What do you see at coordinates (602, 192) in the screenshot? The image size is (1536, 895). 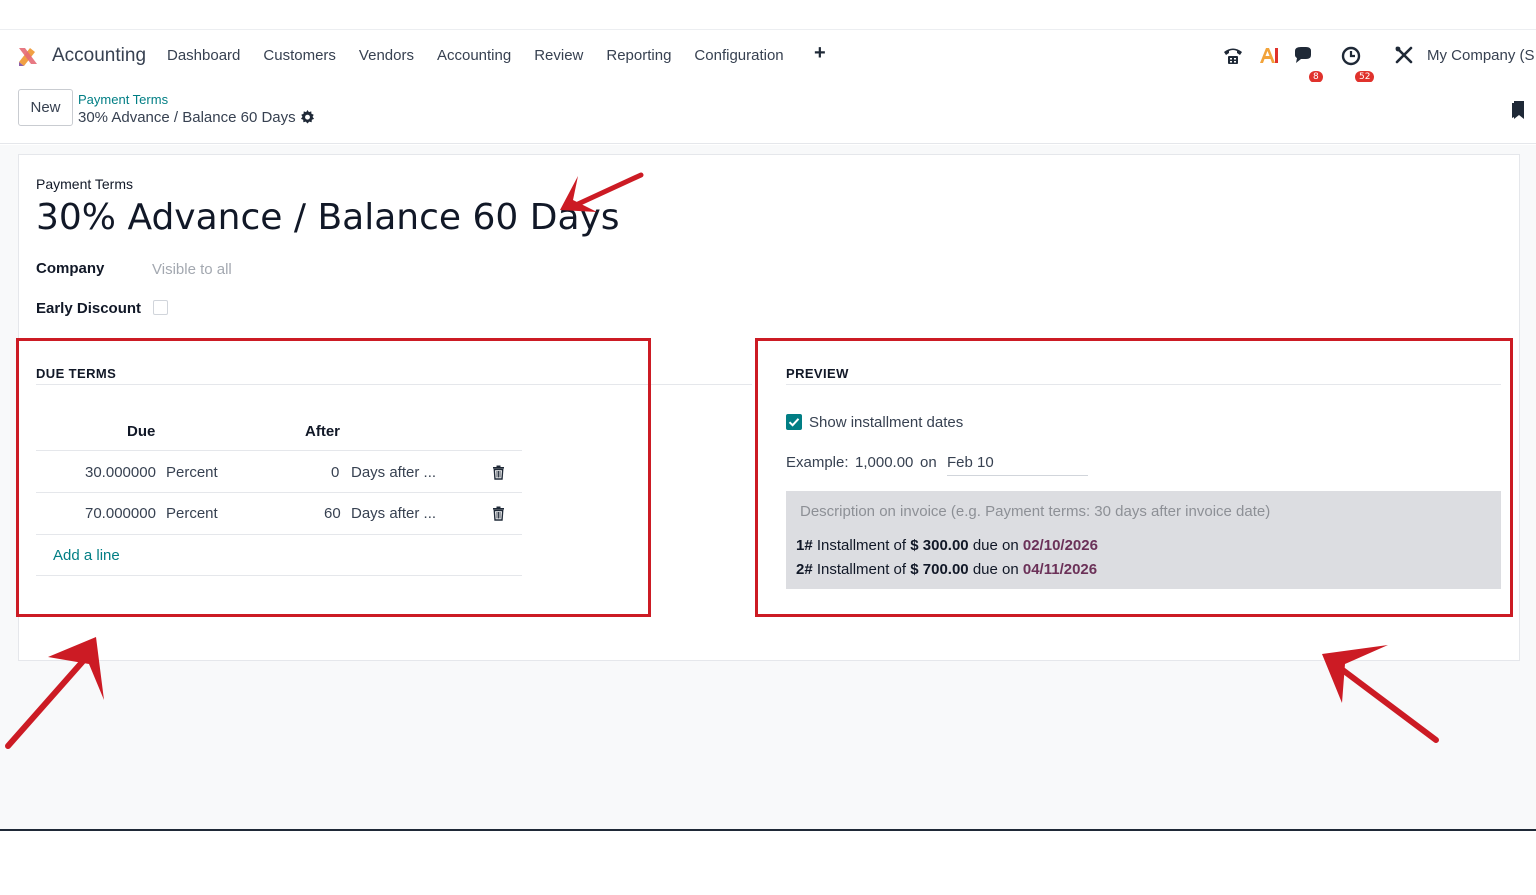 I see `arrow-to-title-icon` at bounding box center [602, 192].